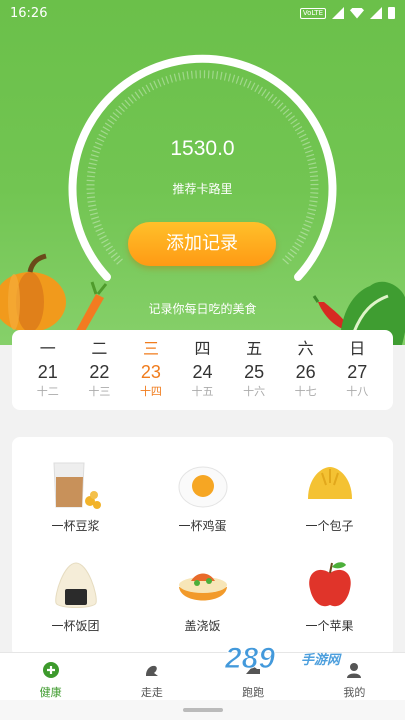 The height and width of the screenshot is (720, 405). What do you see at coordinates (54, 296) in the screenshot?
I see `pumpkin-carrot-illustration` at bounding box center [54, 296].